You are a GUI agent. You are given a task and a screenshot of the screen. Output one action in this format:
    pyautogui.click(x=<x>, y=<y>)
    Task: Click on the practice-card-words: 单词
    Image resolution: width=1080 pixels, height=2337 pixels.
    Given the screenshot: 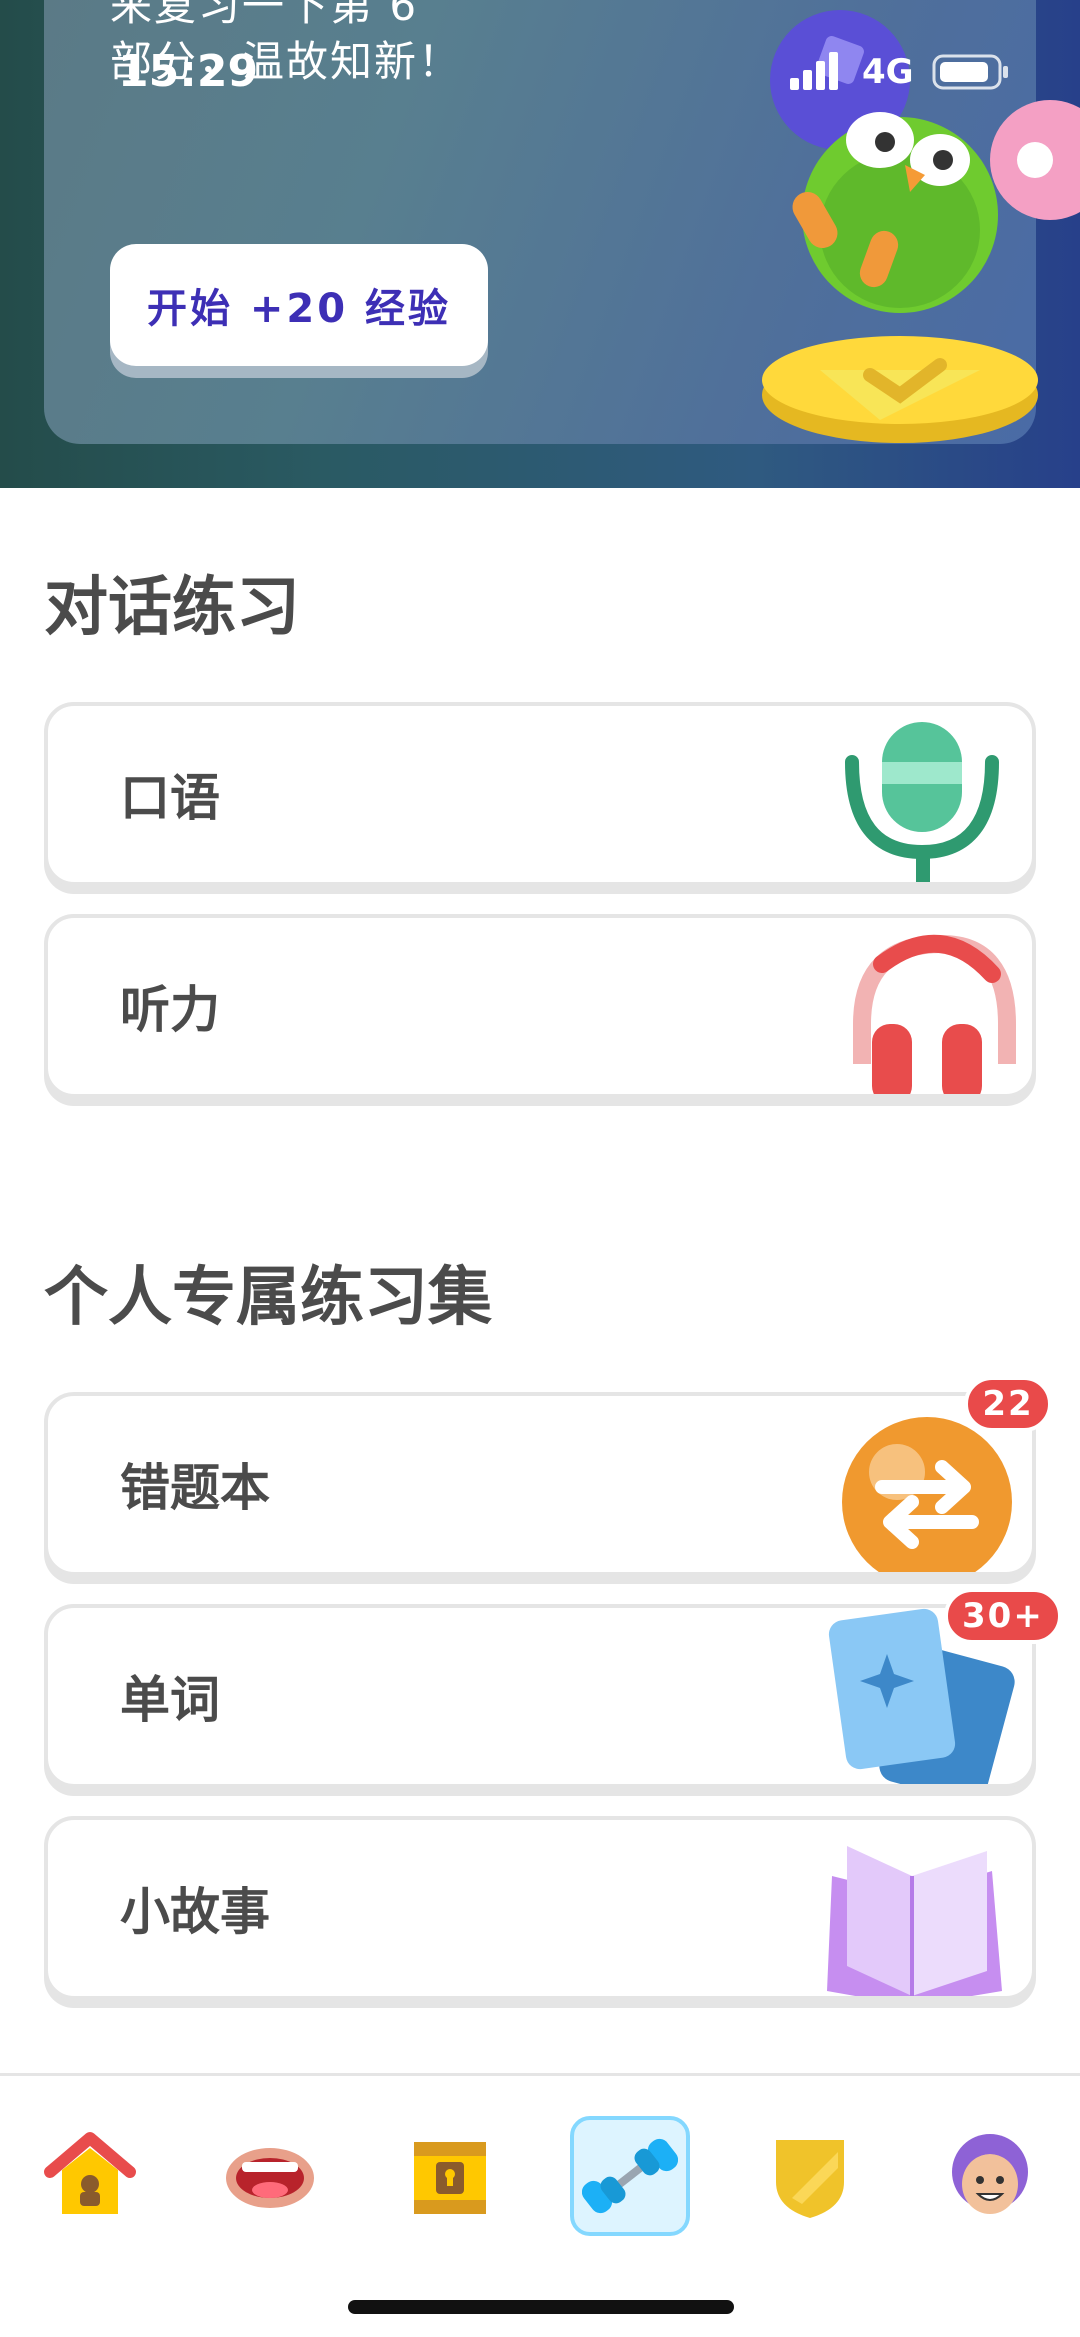 What is the action you would take?
    pyautogui.click(x=540, y=1696)
    